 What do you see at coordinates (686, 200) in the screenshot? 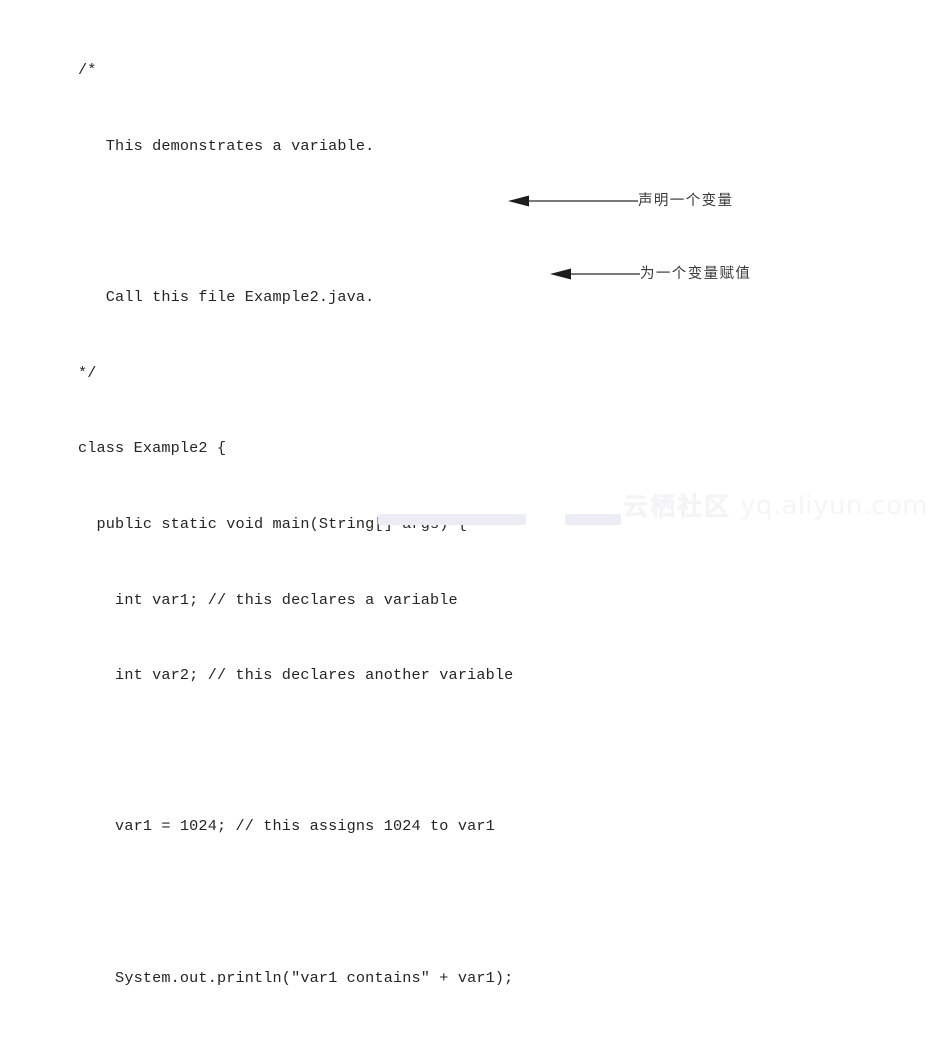
I see `annotation-label: 声明一个变量` at bounding box center [686, 200].